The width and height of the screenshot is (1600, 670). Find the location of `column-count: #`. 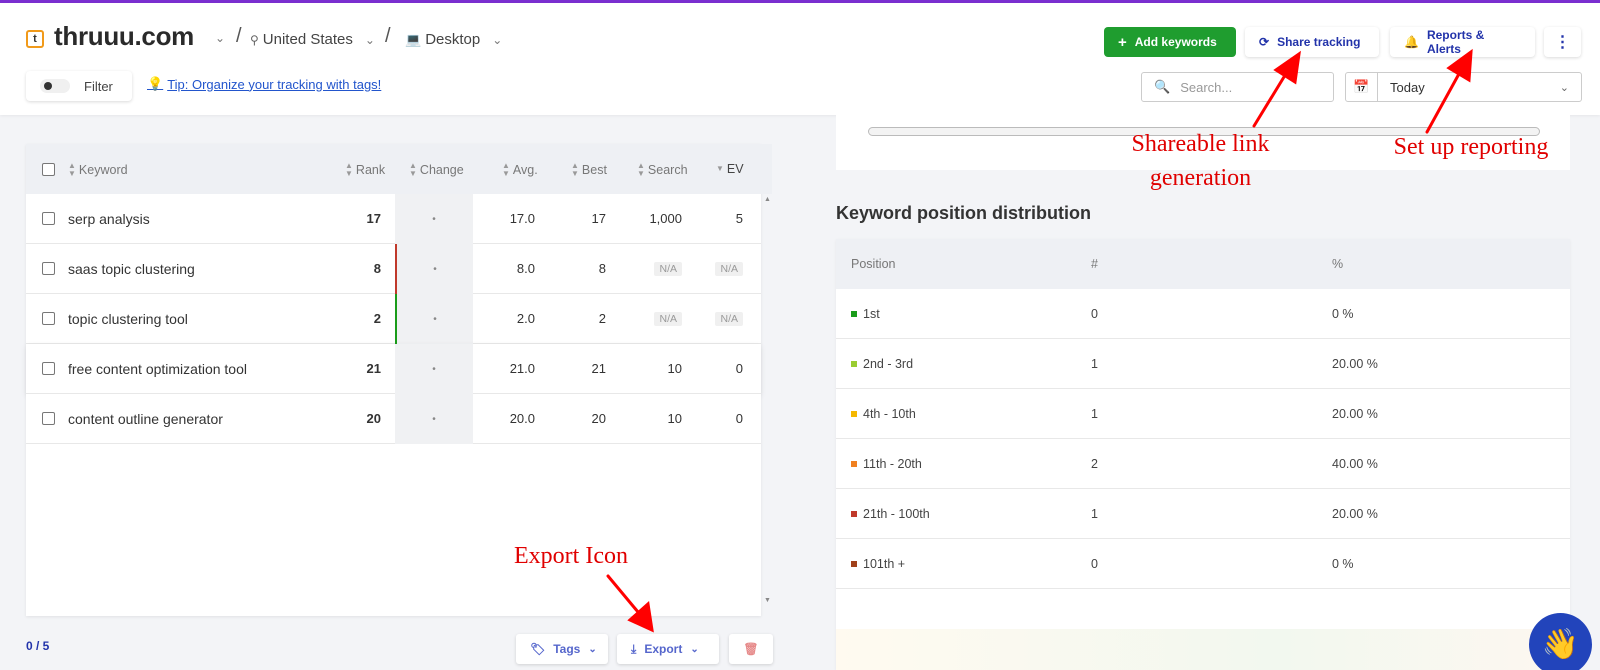

column-count: # is located at coordinates (1094, 264).